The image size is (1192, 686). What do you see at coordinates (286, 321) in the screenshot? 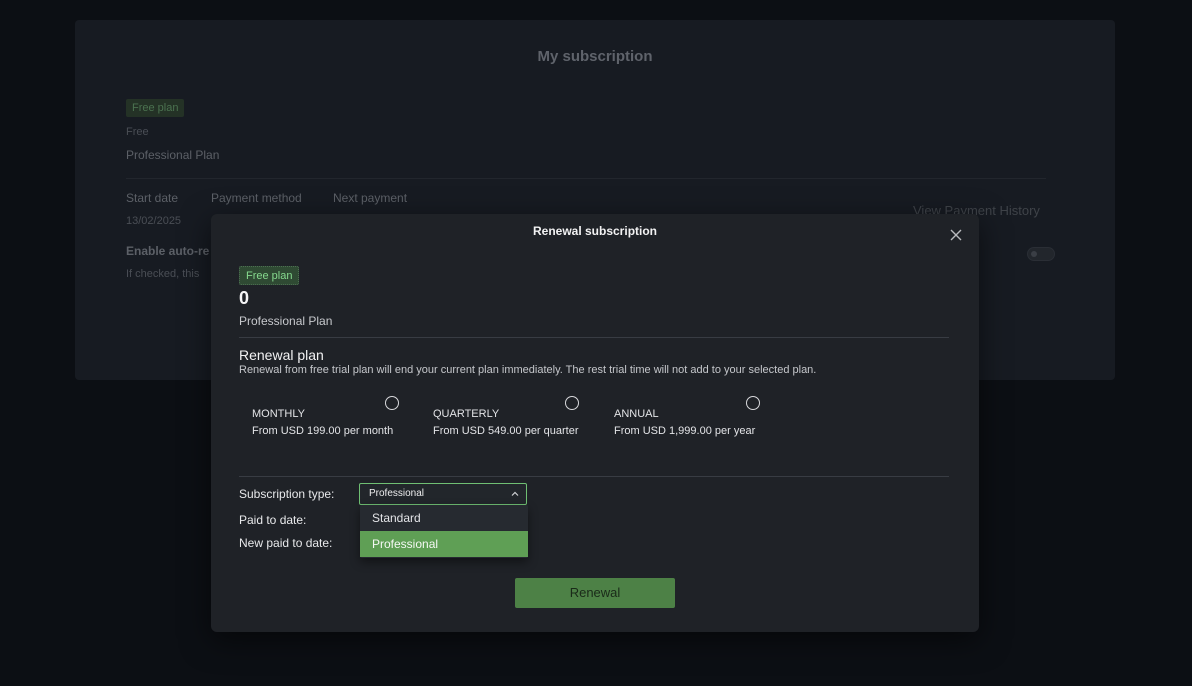
I see `current-plan-name: Professional Plan` at bounding box center [286, 321].